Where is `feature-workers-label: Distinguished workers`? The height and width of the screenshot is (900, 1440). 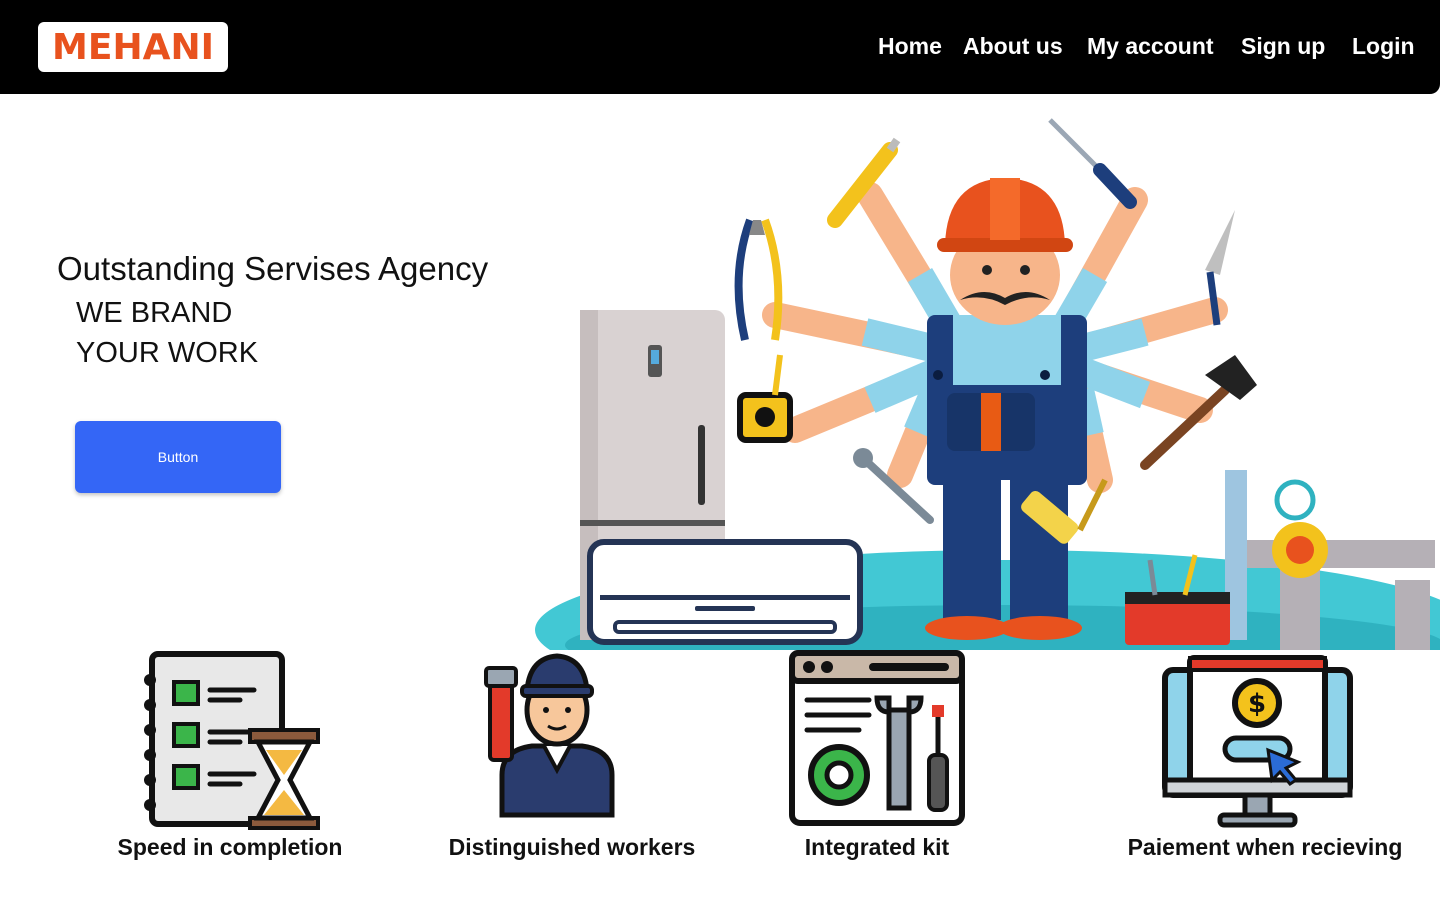
feature-workers-label: Distinguished workers is located at coordinates (572, 847).